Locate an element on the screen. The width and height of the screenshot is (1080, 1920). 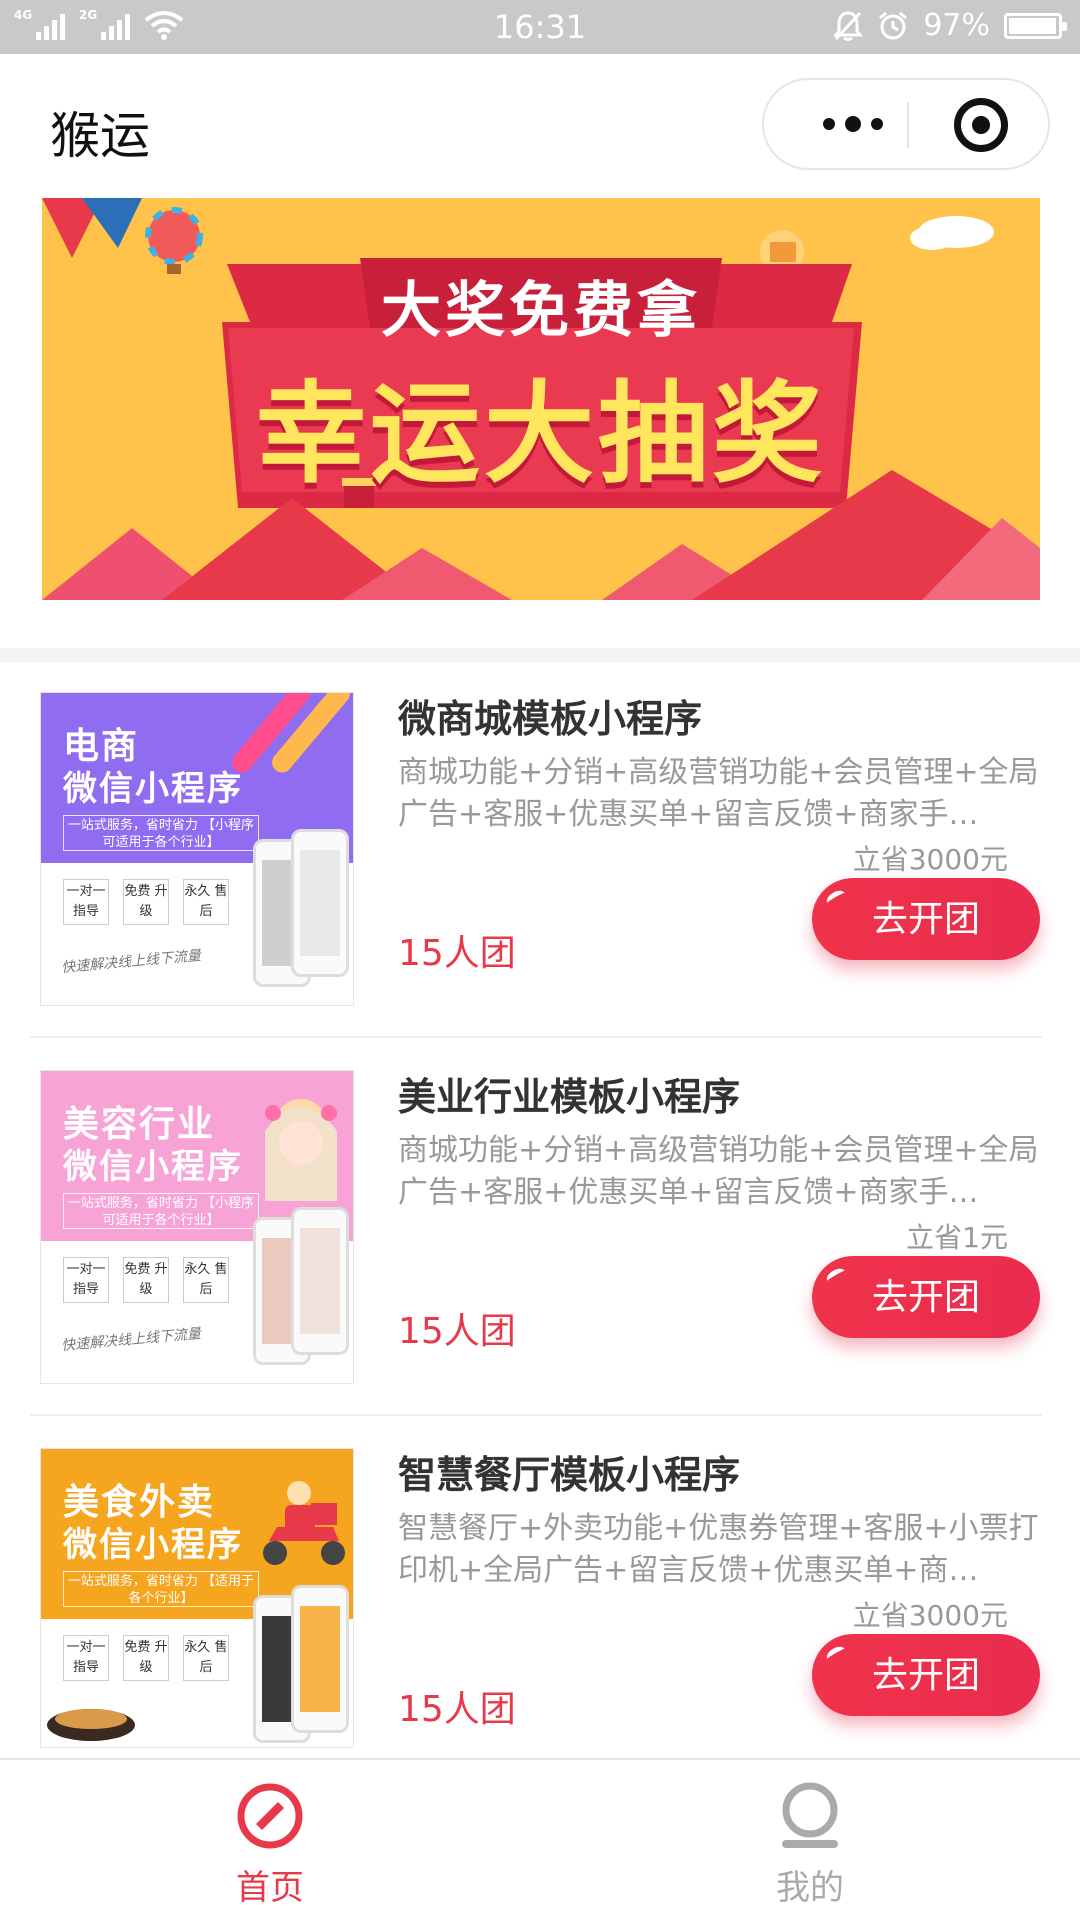
tab-me: 我的 is located at coordinates (810, 1840).